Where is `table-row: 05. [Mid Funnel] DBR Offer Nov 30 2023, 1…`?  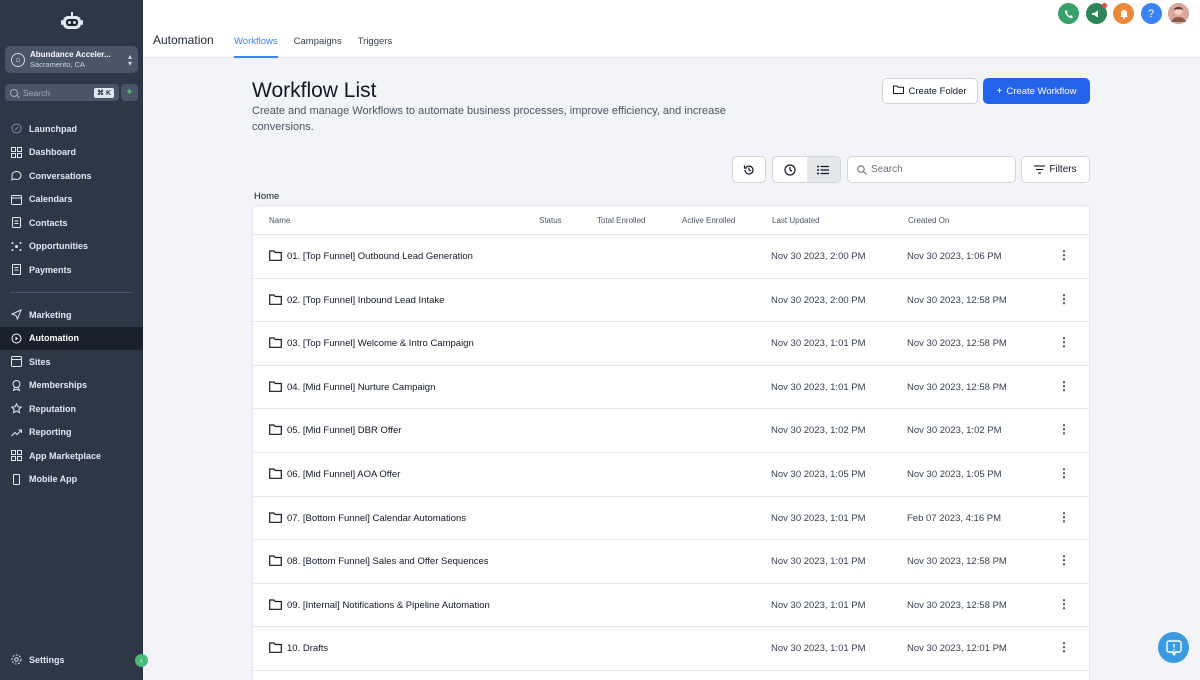
table-row: 05. [Mid Funnel] DBR Offer Nov 30 2023, 1… is located at coordinates (671, 431).